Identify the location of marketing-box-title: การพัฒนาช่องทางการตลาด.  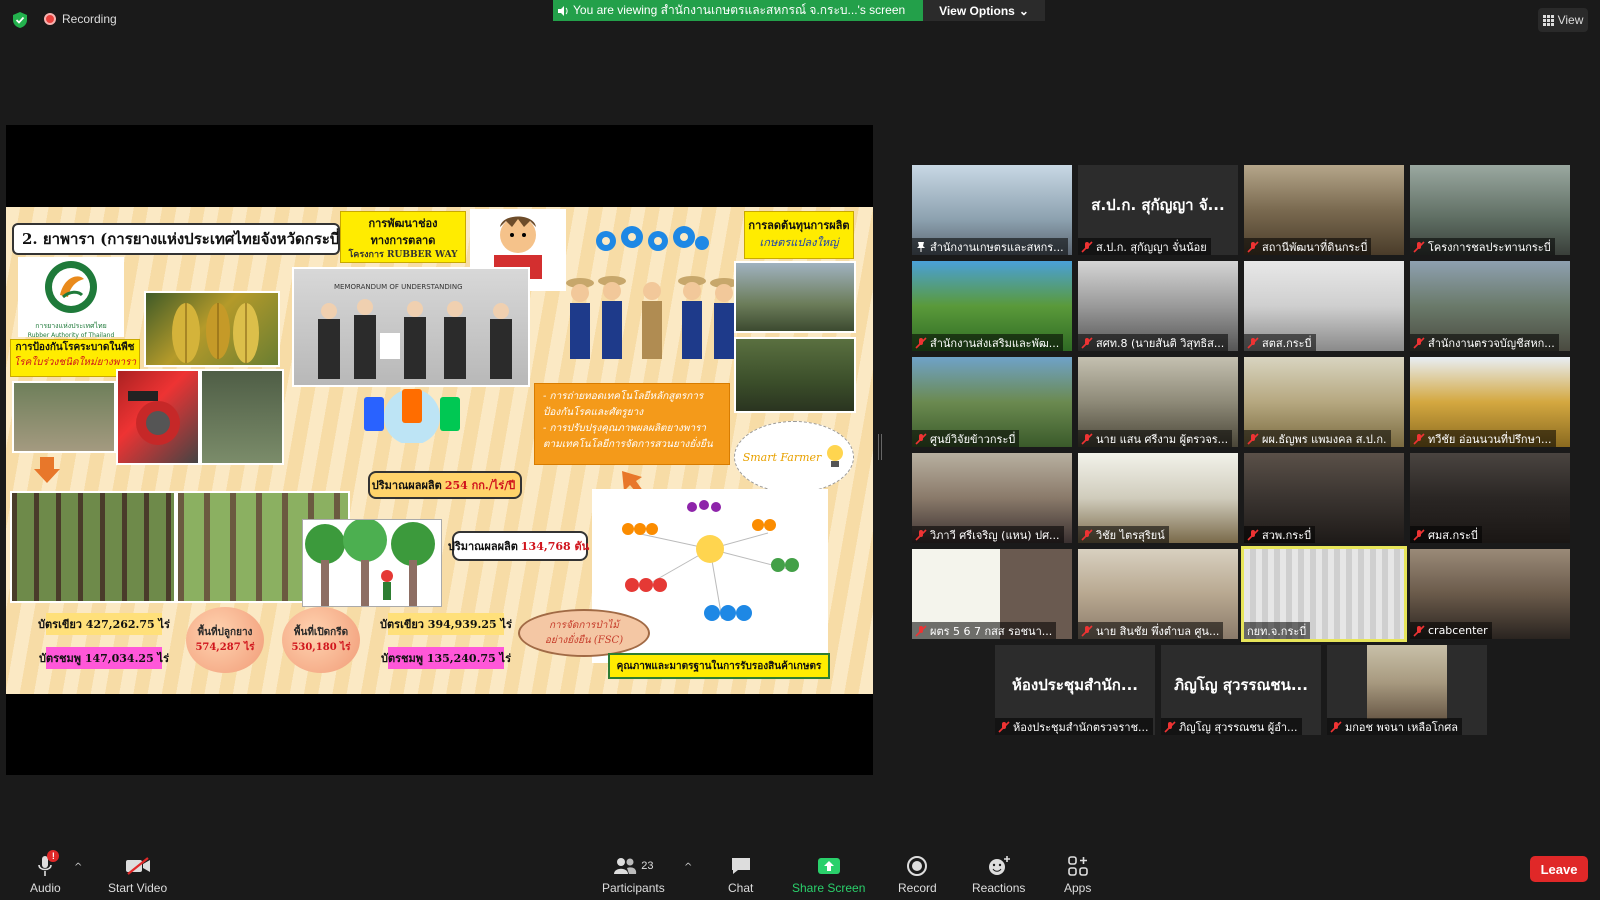
(403, 232).